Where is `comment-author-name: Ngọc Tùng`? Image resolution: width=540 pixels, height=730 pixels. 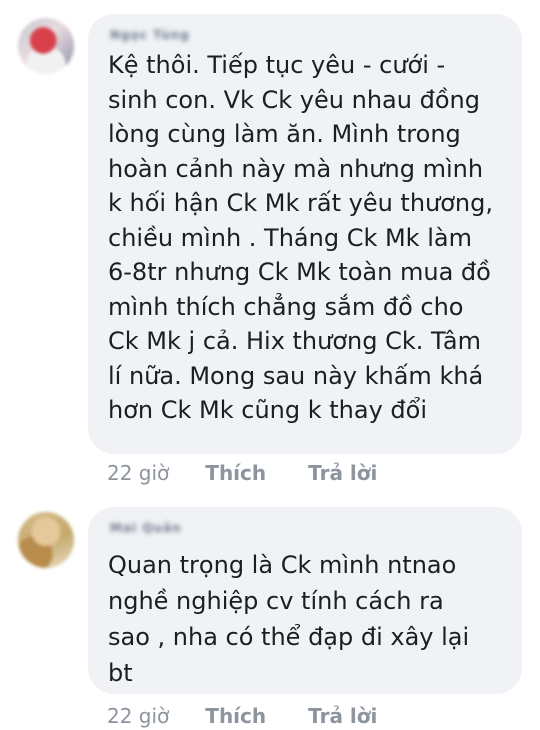 comment-author-name: Ngọc Tùng is located at coordinates (150, 36).